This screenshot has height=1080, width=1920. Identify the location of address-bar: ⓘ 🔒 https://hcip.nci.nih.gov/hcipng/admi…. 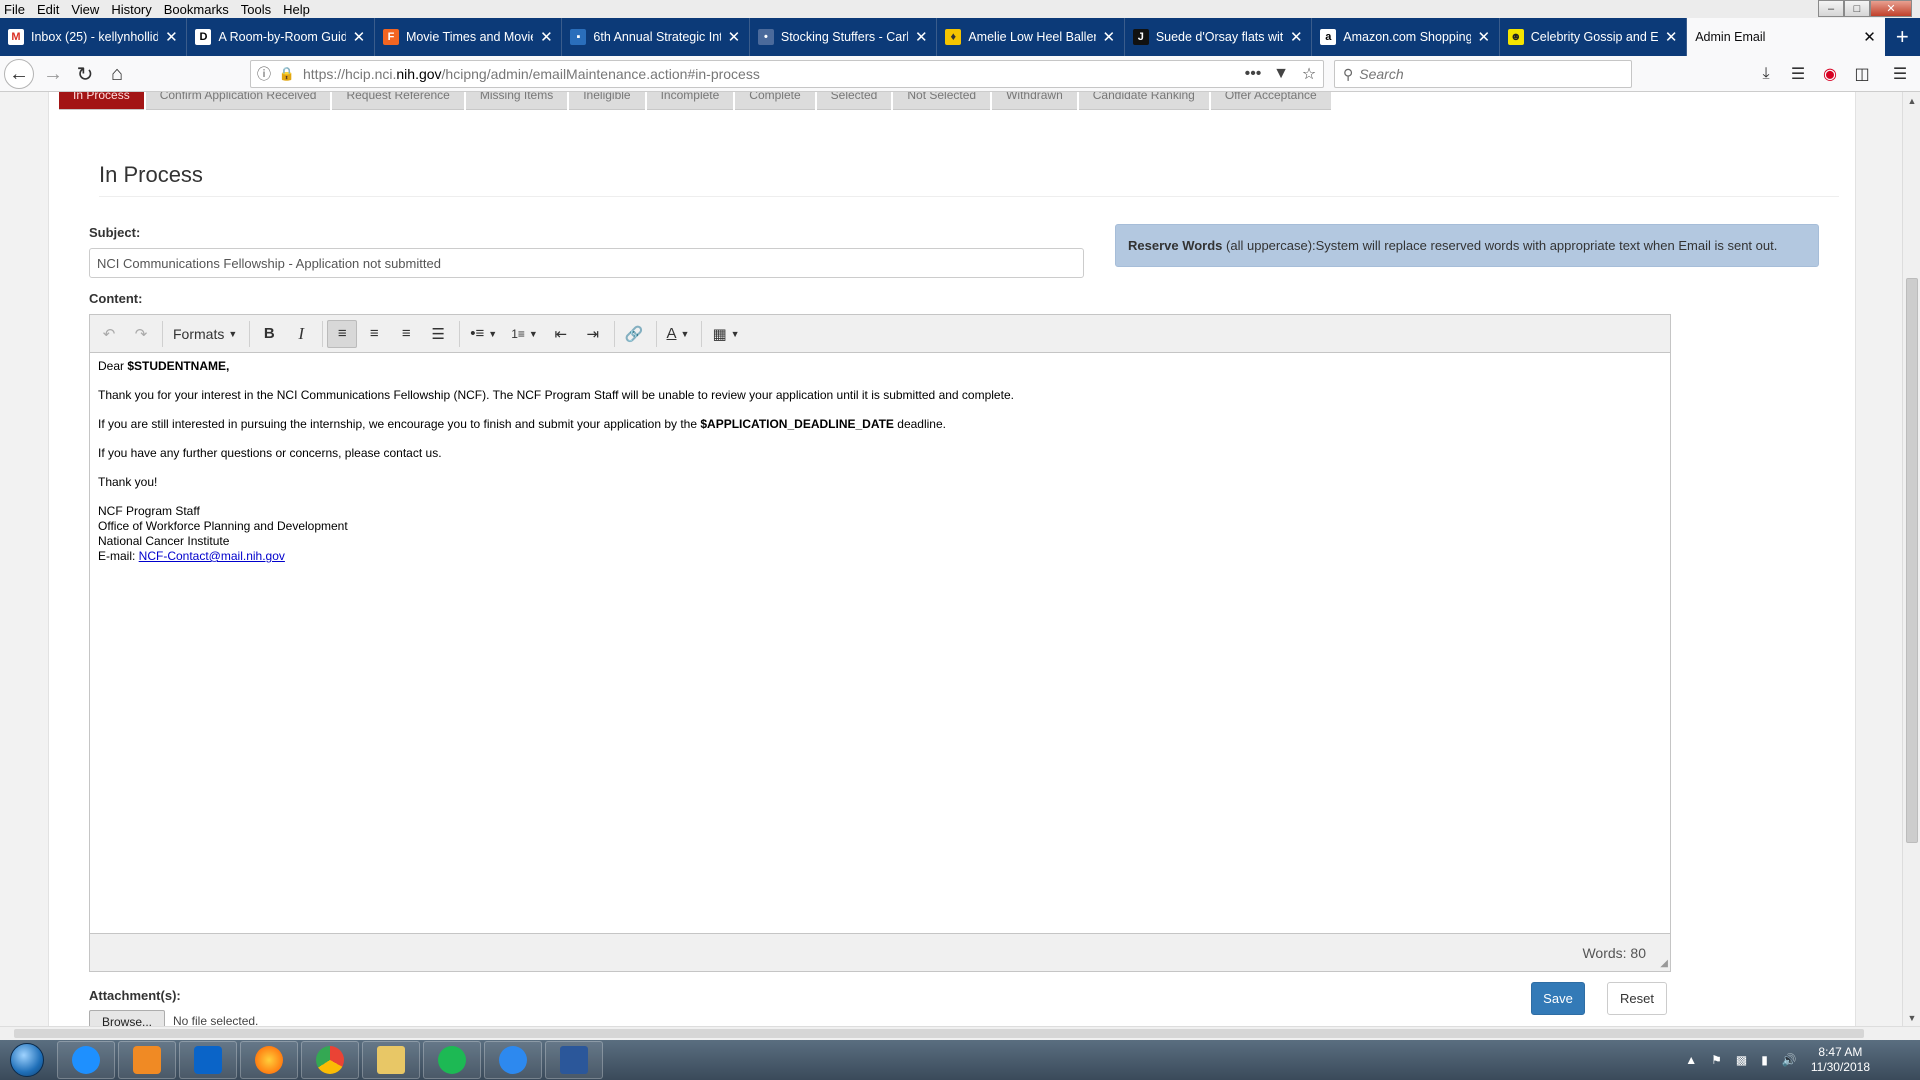
(787, 74).